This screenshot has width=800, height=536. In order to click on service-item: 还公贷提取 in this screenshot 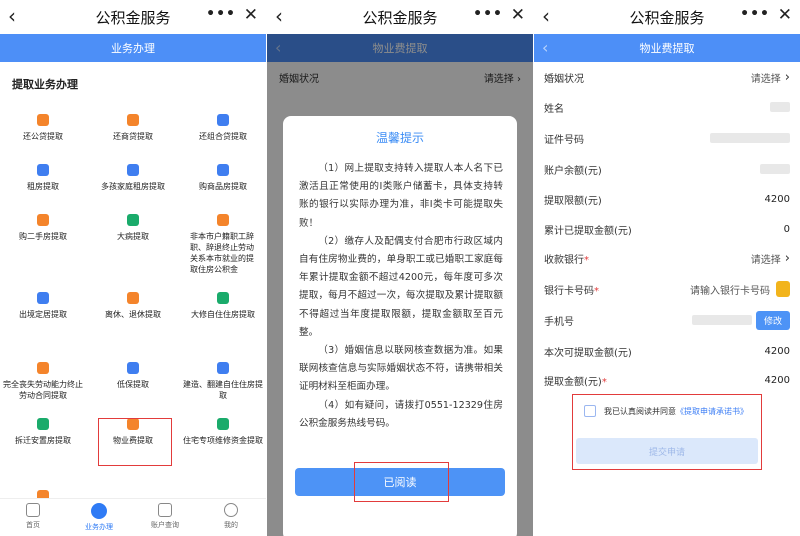, I will do `click(43, 128)`.